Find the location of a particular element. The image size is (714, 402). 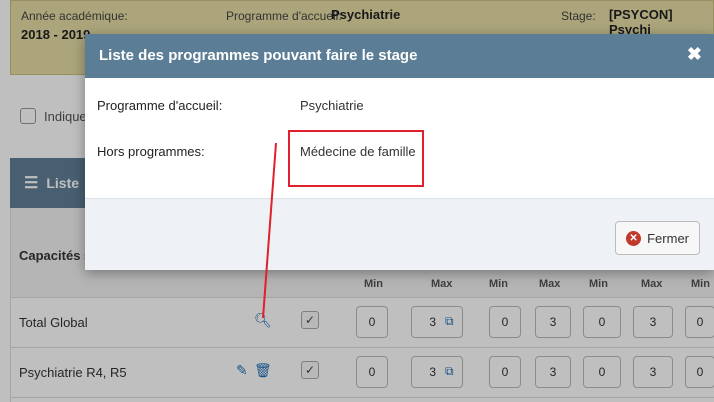

outside-programs-label: Hors programmes: is located at coordinates (151, 151).